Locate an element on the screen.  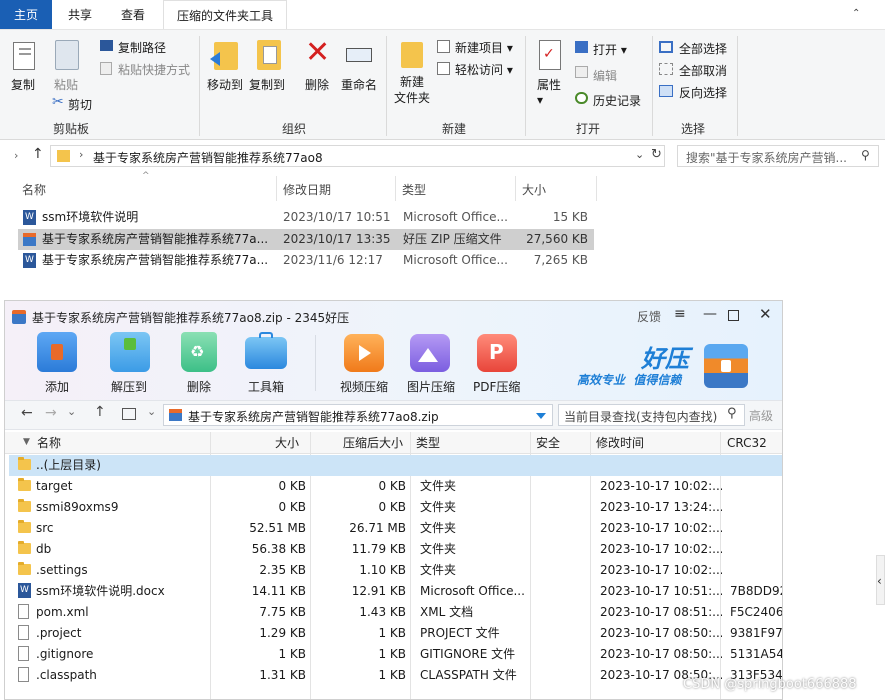
invert-selection-button: 反向选择 is located at coordinates (703, 92).